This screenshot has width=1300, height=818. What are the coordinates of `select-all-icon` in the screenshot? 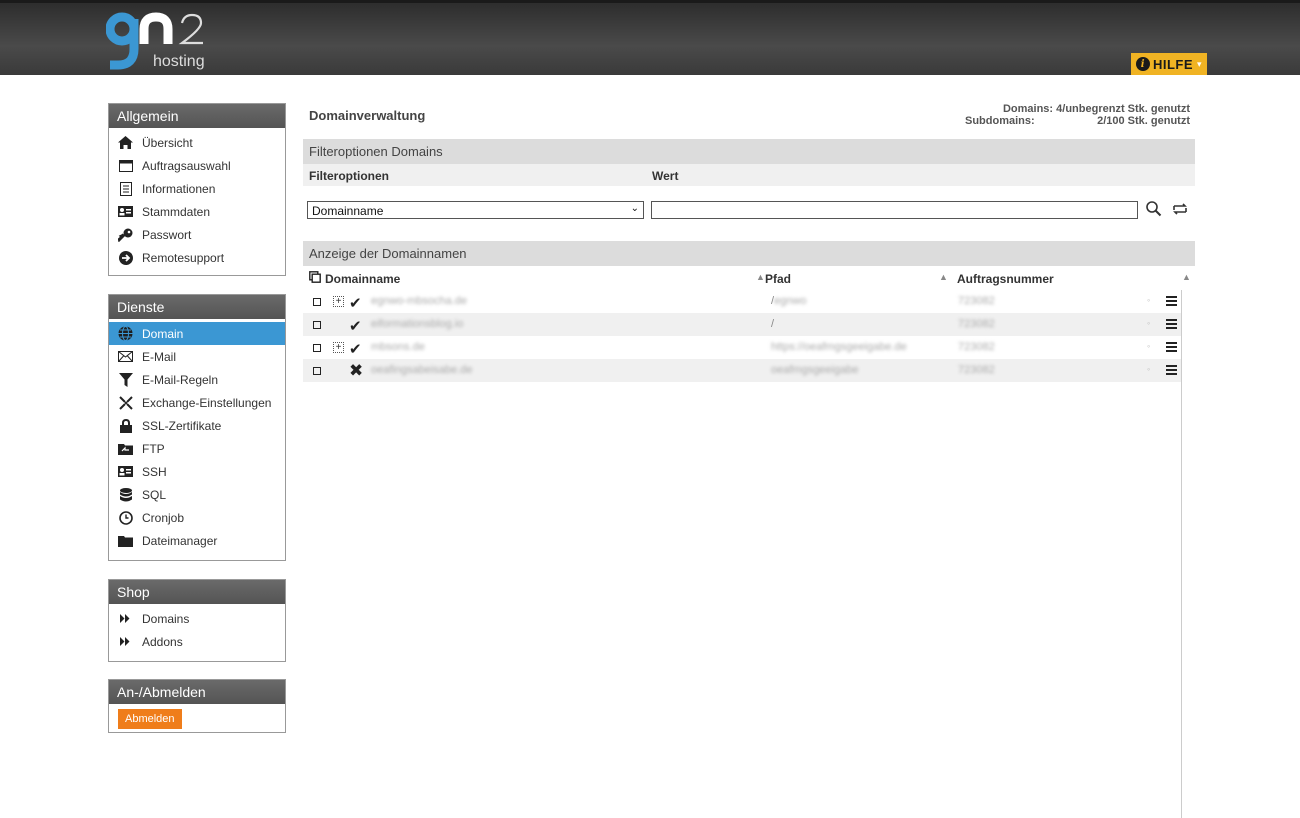 It's located at (315, 278).